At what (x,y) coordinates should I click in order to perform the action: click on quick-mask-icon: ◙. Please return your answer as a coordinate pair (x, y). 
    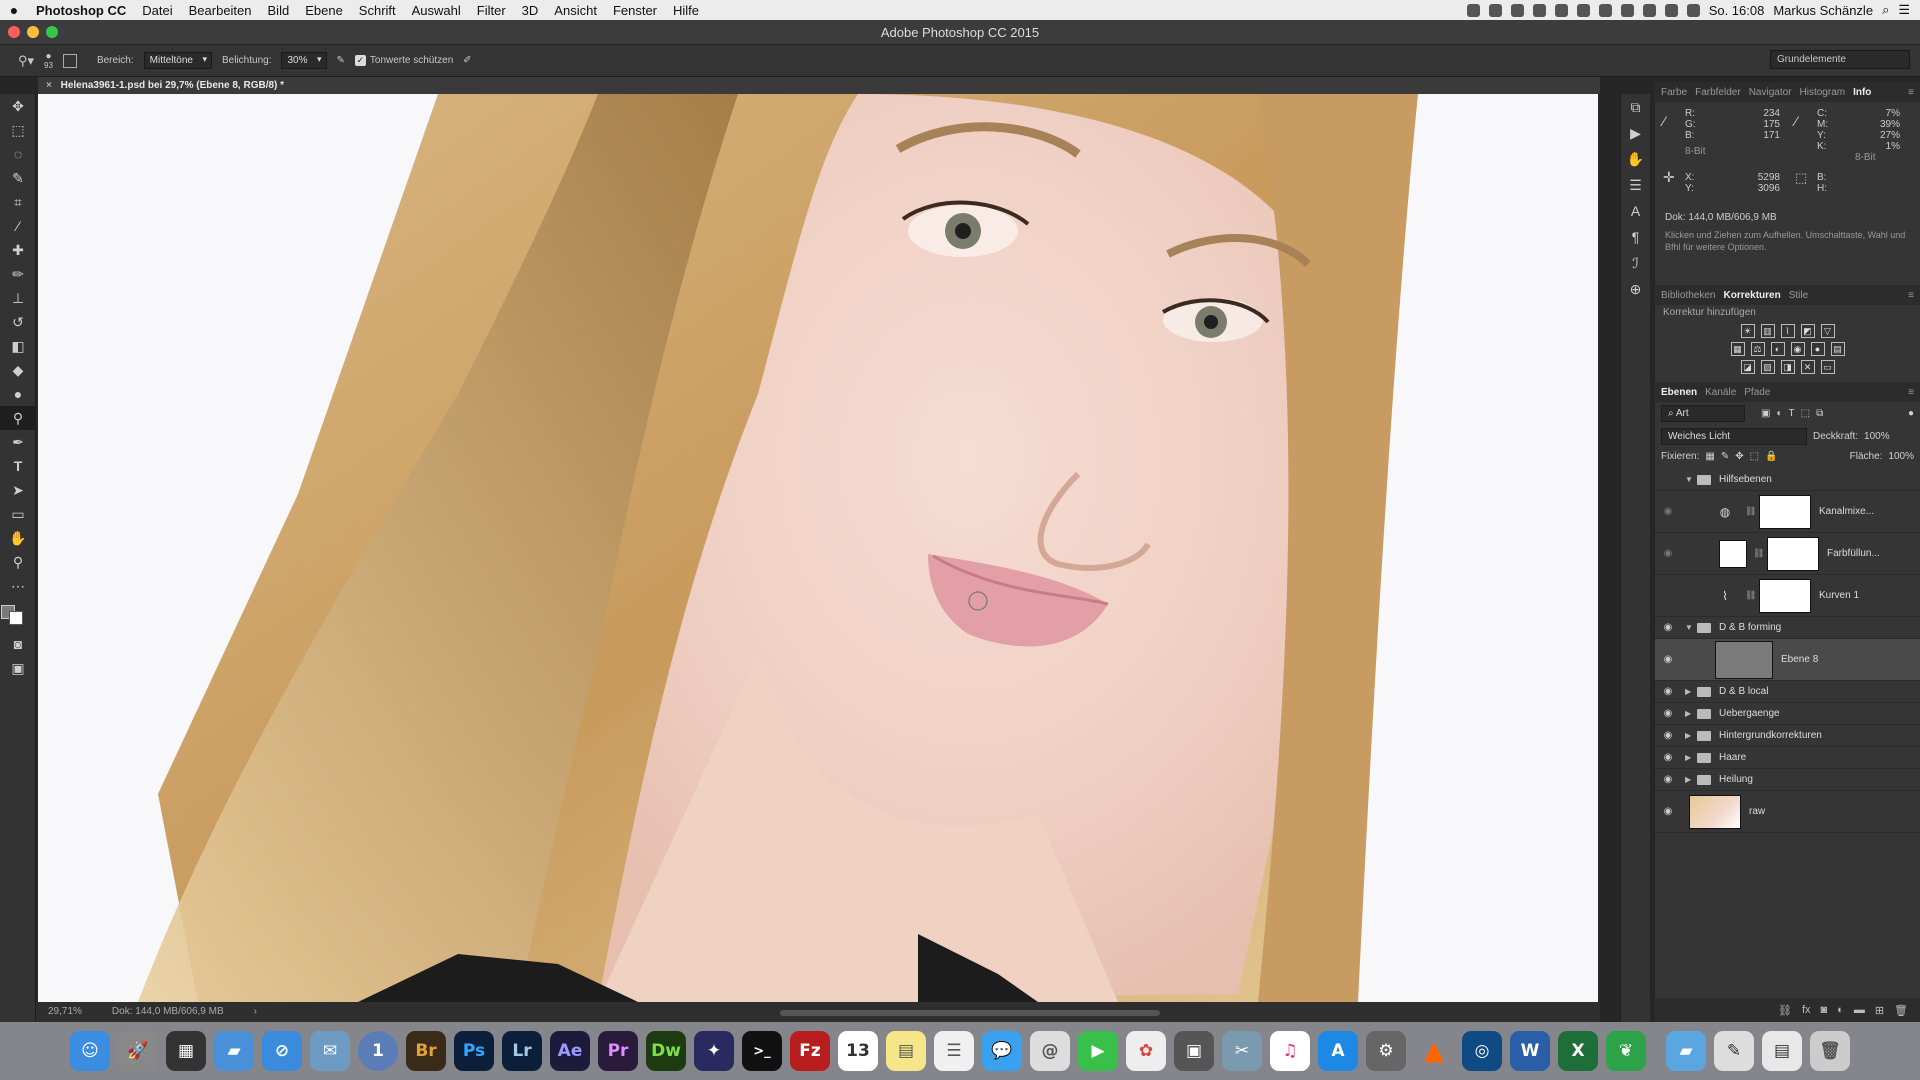
    Looking at the image, I should click on (18, 644).